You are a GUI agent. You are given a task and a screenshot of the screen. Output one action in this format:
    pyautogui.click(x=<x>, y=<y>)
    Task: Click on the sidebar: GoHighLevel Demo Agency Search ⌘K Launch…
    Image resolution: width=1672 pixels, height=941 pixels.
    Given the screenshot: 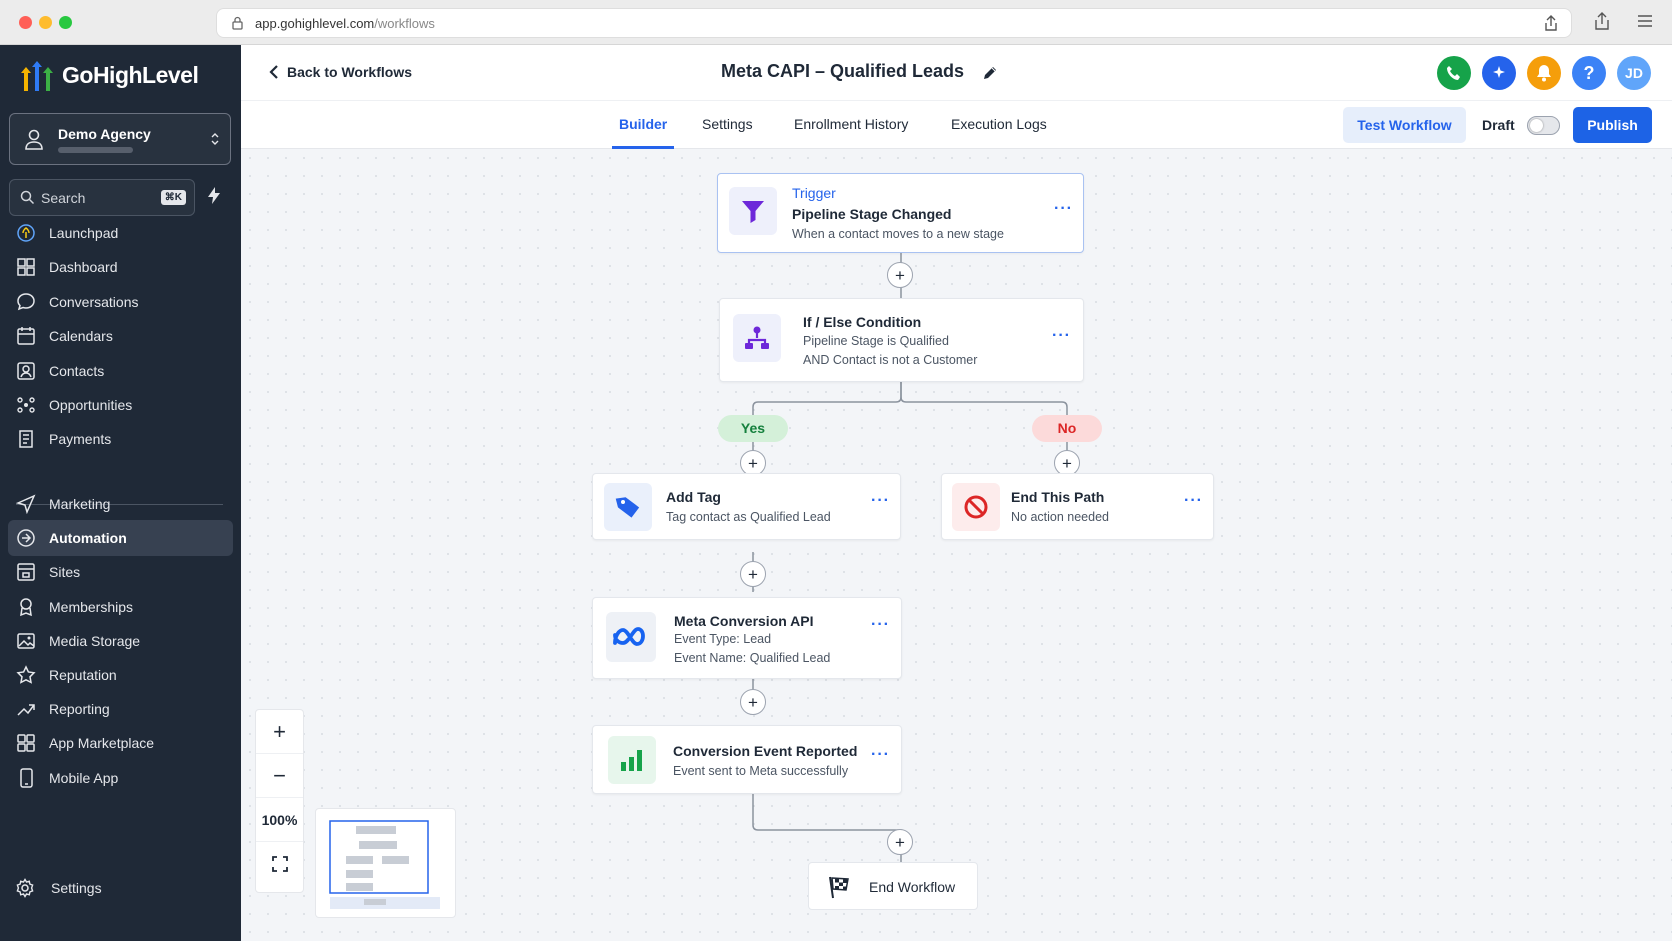 What is the action you would take?
    pyautogui.click(x=120, y=493)
    